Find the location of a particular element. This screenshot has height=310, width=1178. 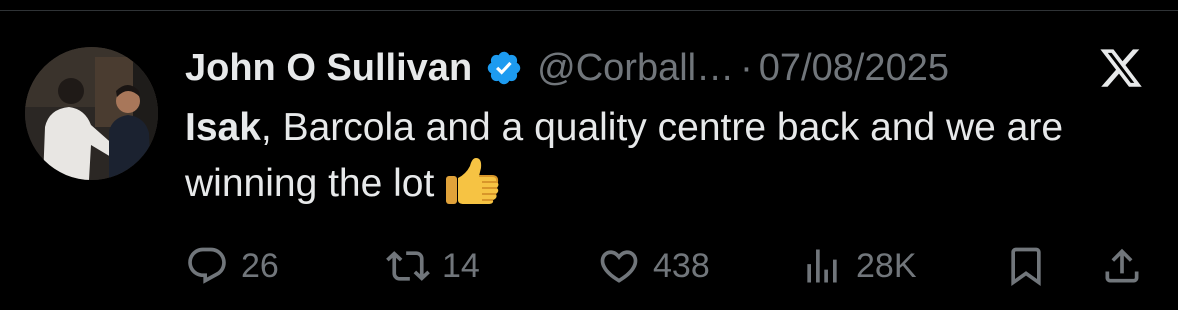

like-button: 438 is located at coordinates (653, 266).